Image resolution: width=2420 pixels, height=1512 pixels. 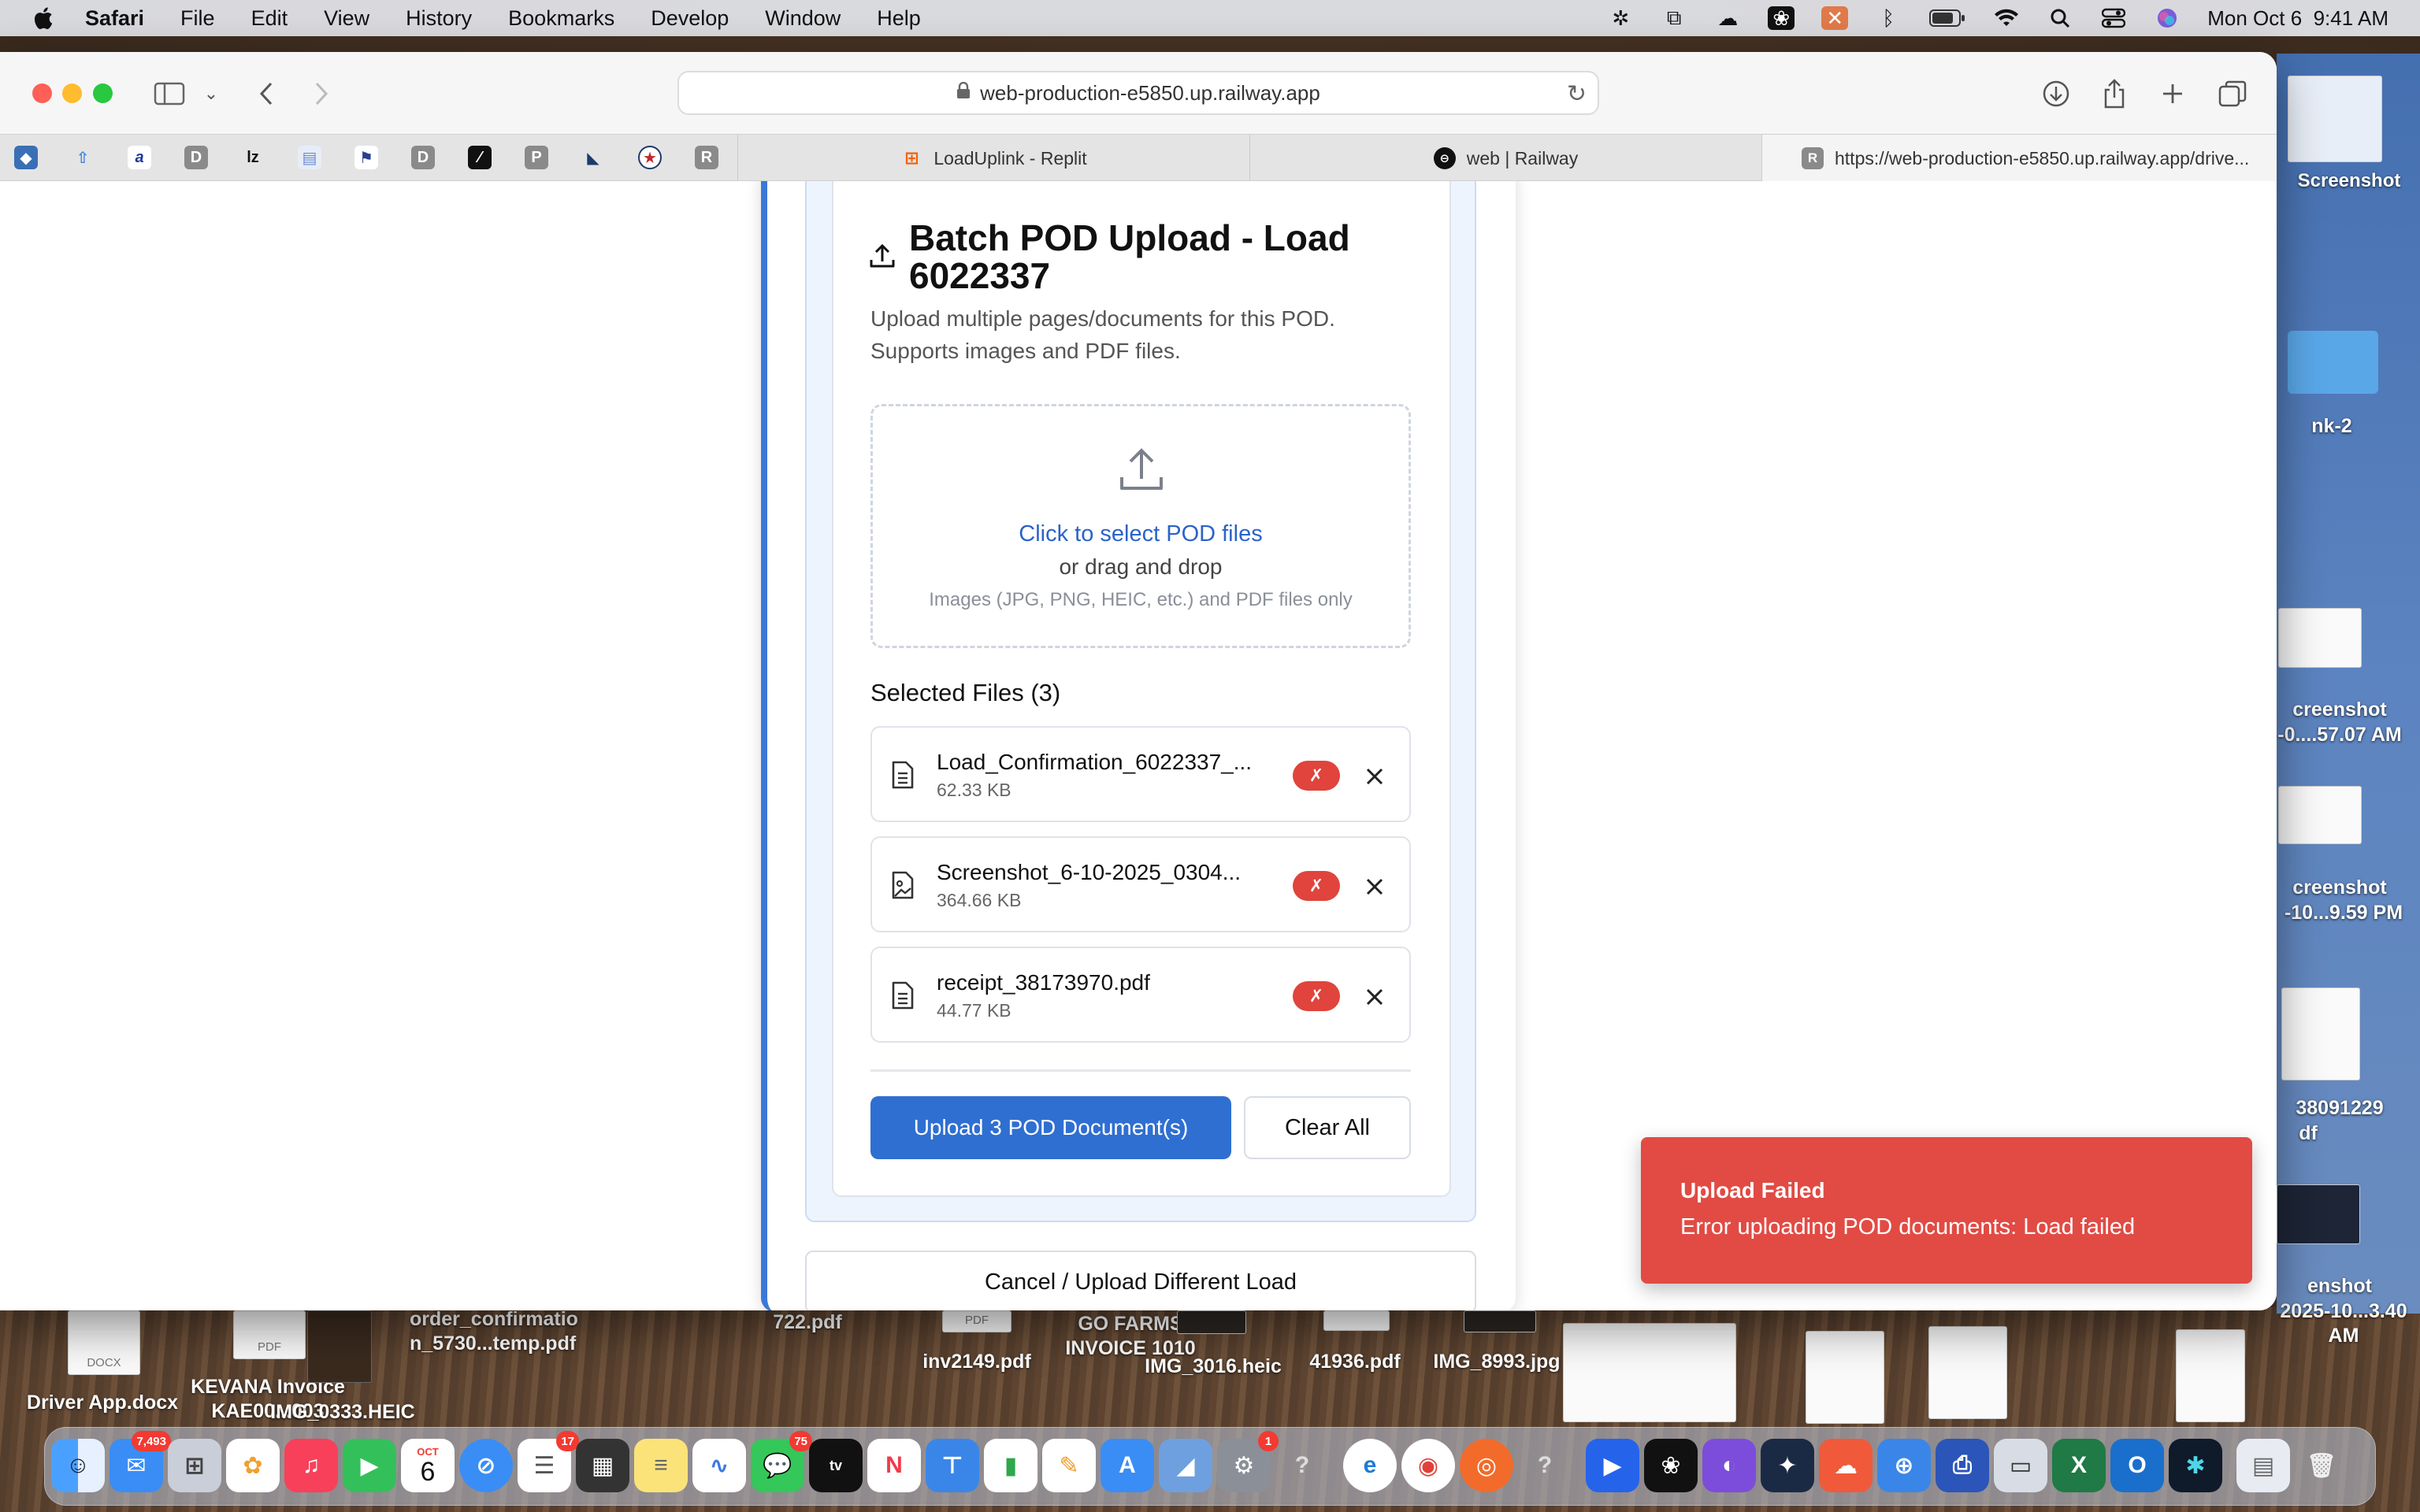 What do you see at coordinates (342, 1412) in the screenshot?
I see `desktop-file-label: IMG_0333.HEIC` at bounding box center [342, 1412].